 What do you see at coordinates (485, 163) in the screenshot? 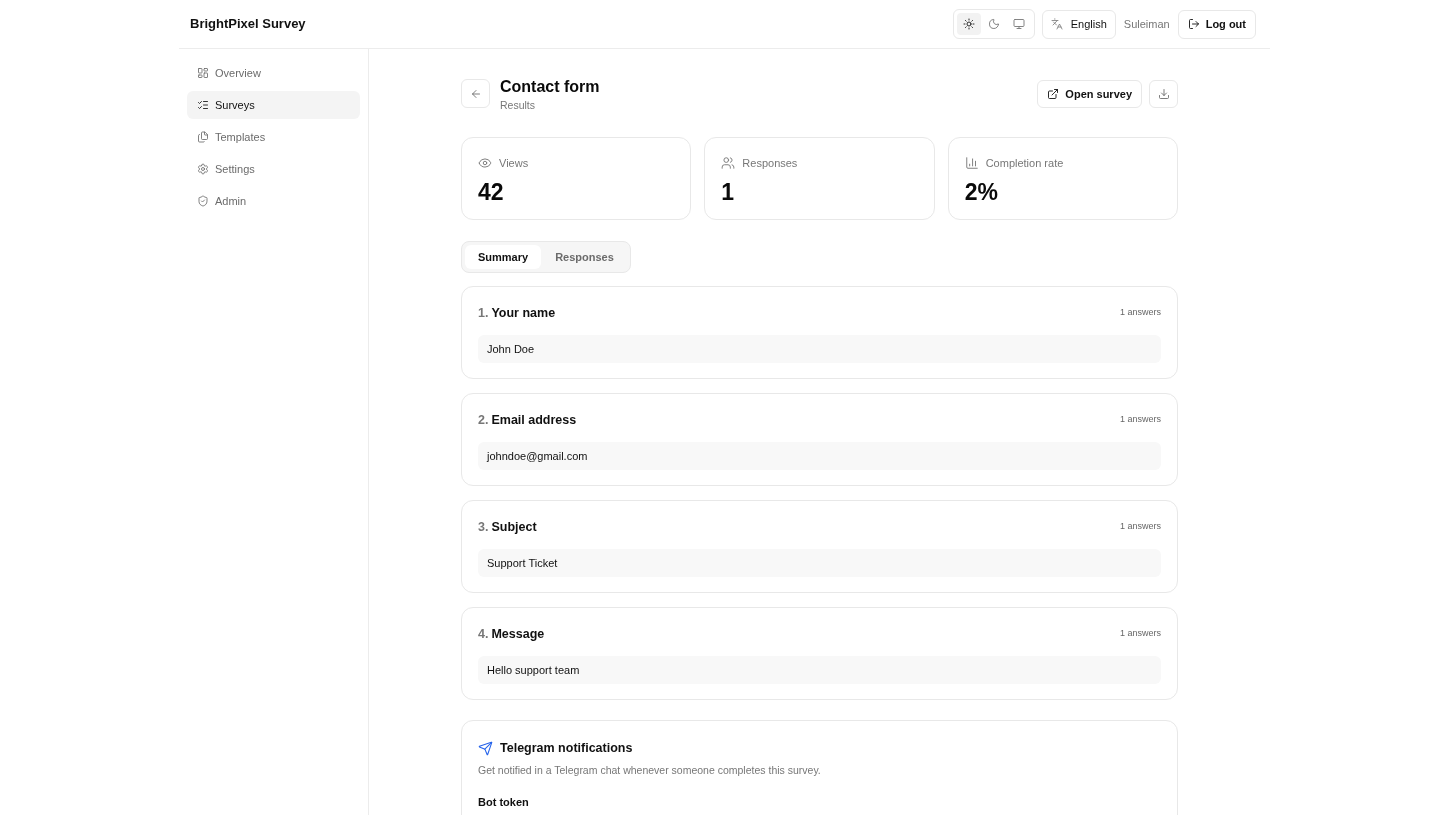
I see `eye-icon` at bounding box center [485, 163].